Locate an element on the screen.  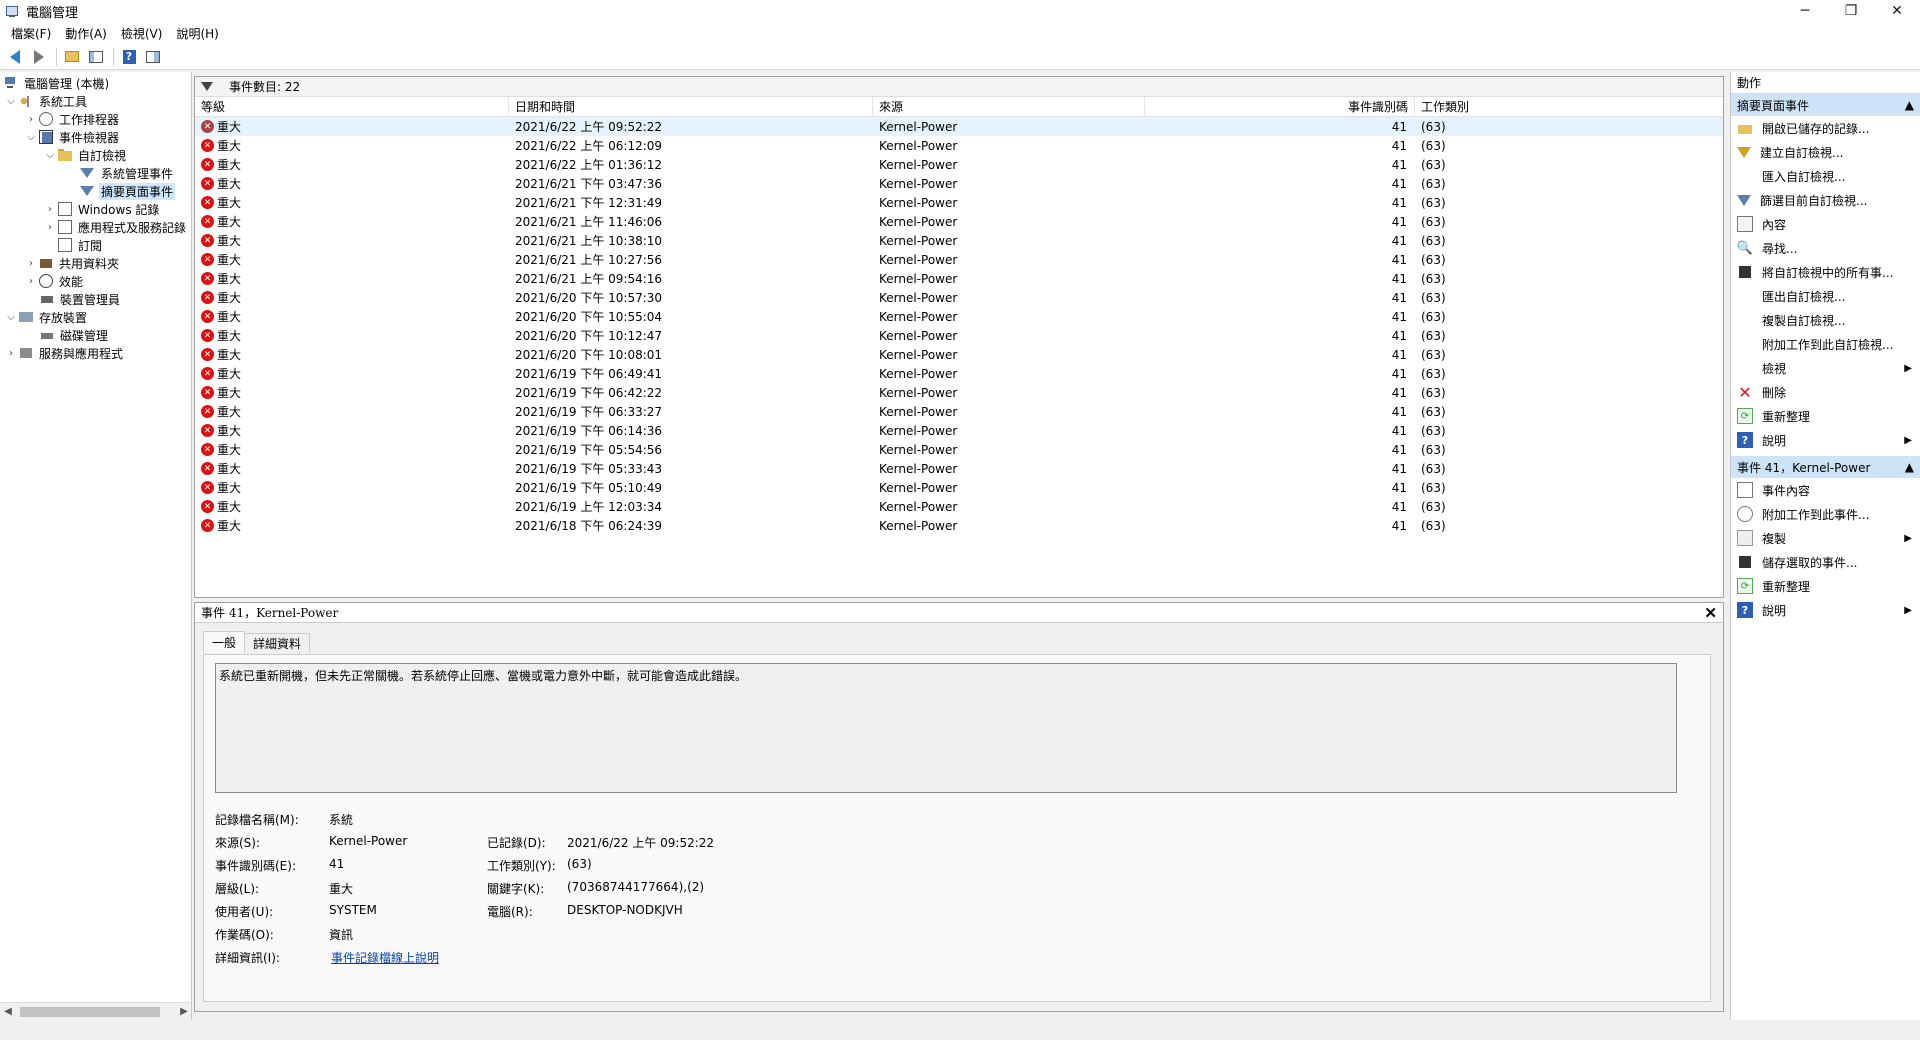
column-source: 來源 is located at coordinates (1009, 106).